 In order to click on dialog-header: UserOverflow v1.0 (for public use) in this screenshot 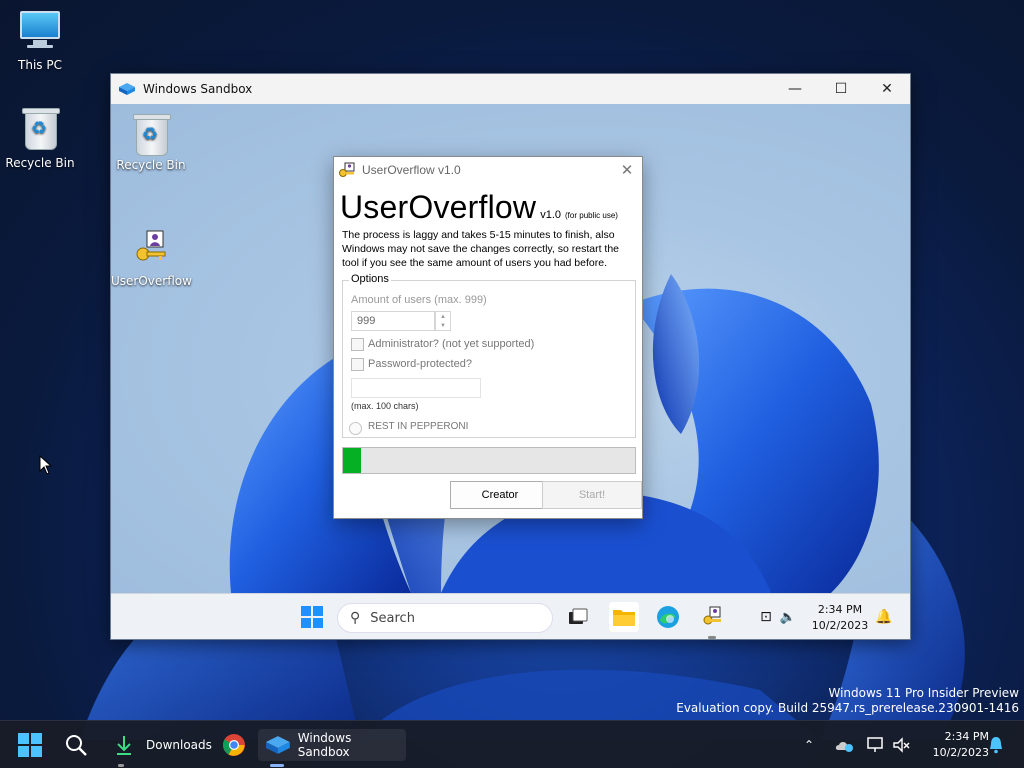, I will do `click(479, 207)`.